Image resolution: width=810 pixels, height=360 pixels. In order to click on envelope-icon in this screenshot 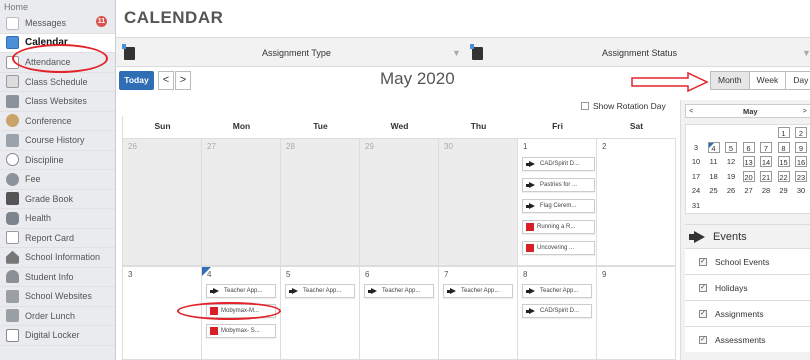, I will do `click(12, 23)`.